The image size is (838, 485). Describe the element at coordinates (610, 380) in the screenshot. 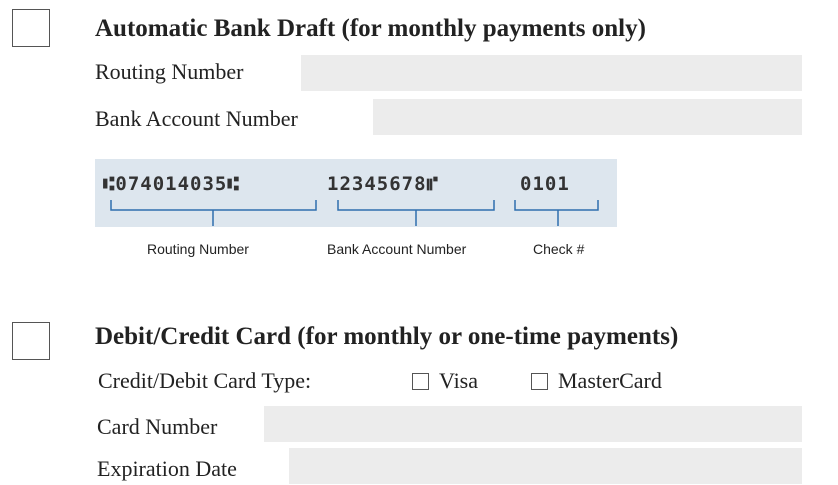

I see `mastercard-label: MasterCard` at that location.